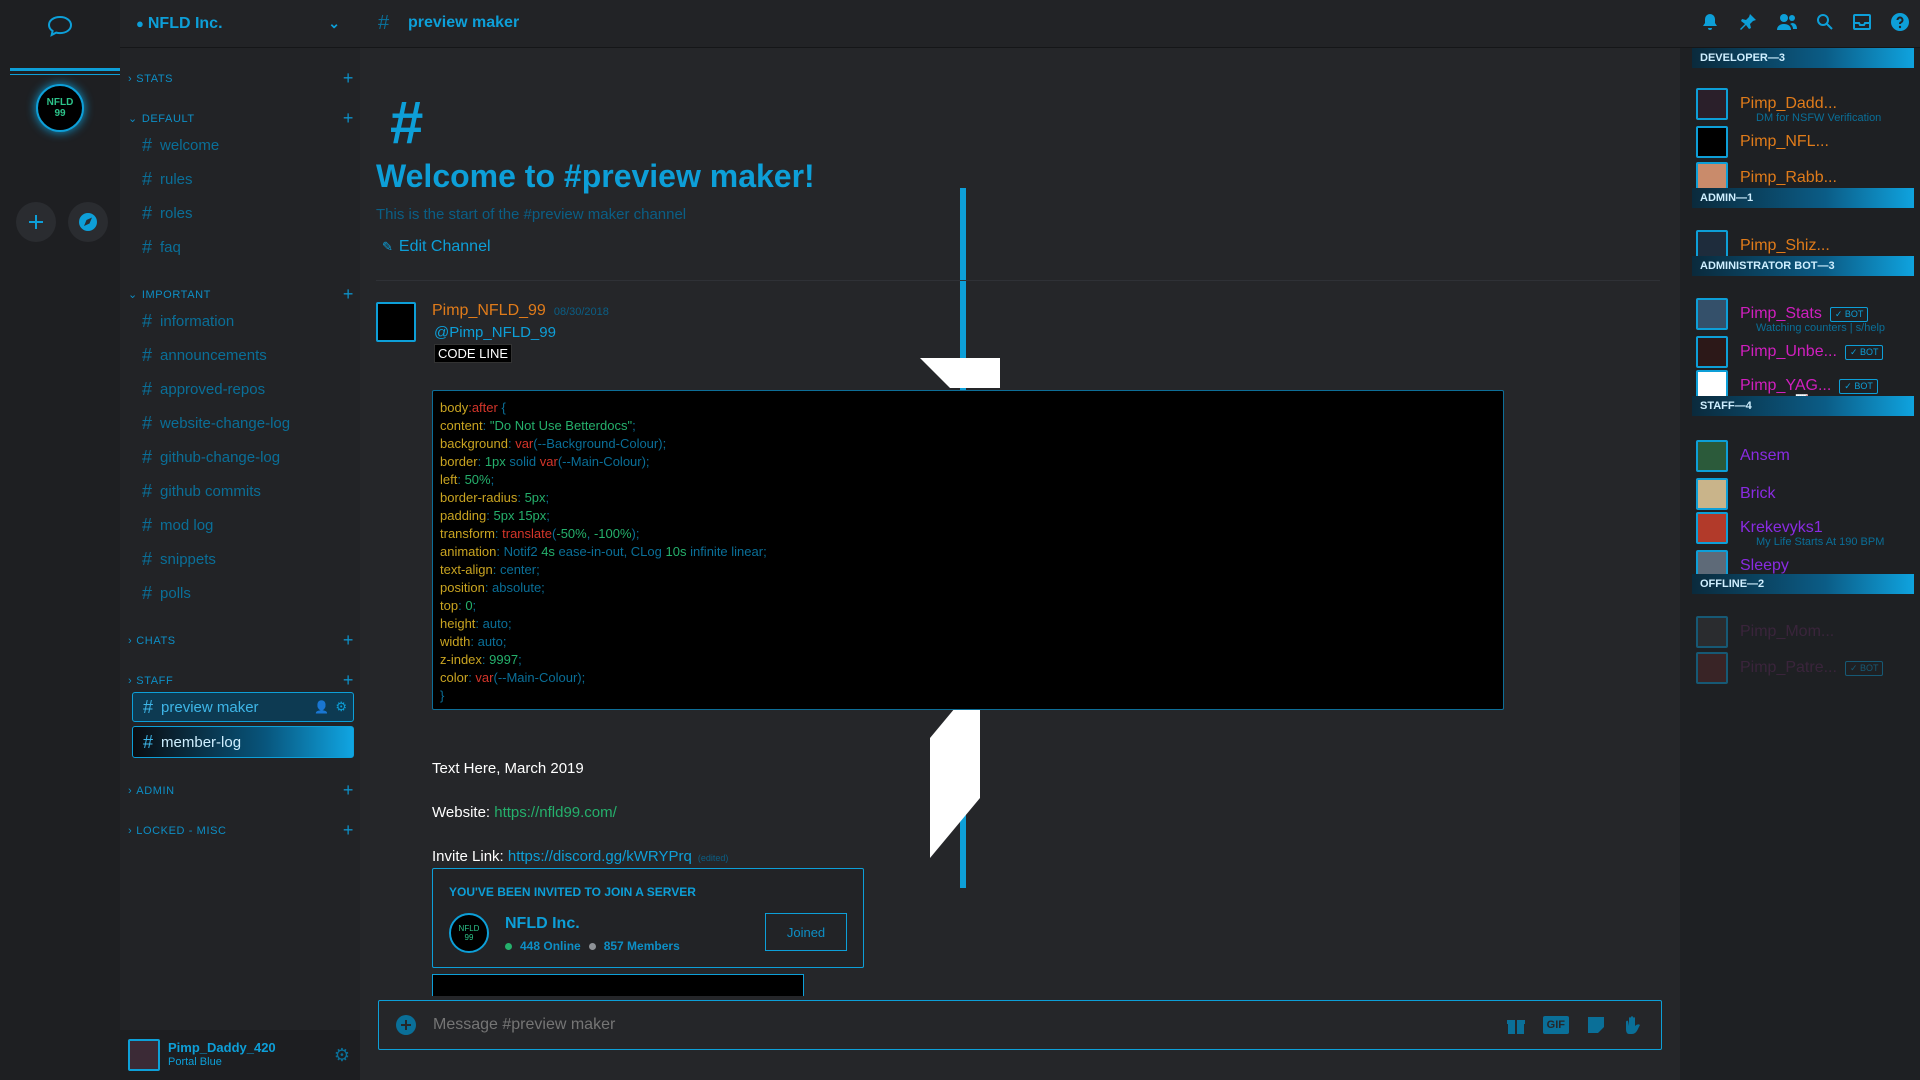 This screenshot has height=1080, width=1920. I want to click on channel-rules: # rules, so click(243, 179).